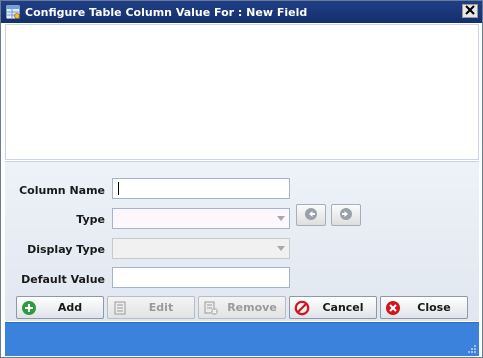 Image resolution: width=483 pixels, height=358 pixels. I want to click on remove-icon, so click(211, 308).